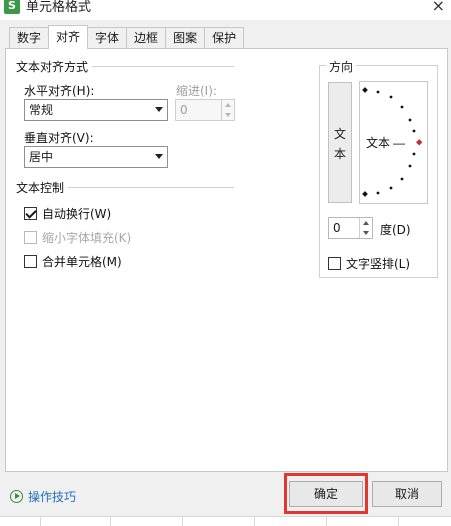 The height and width of the screenshot is (526, 451). I want to click on degree-spin-buttons, so click(365, 228).